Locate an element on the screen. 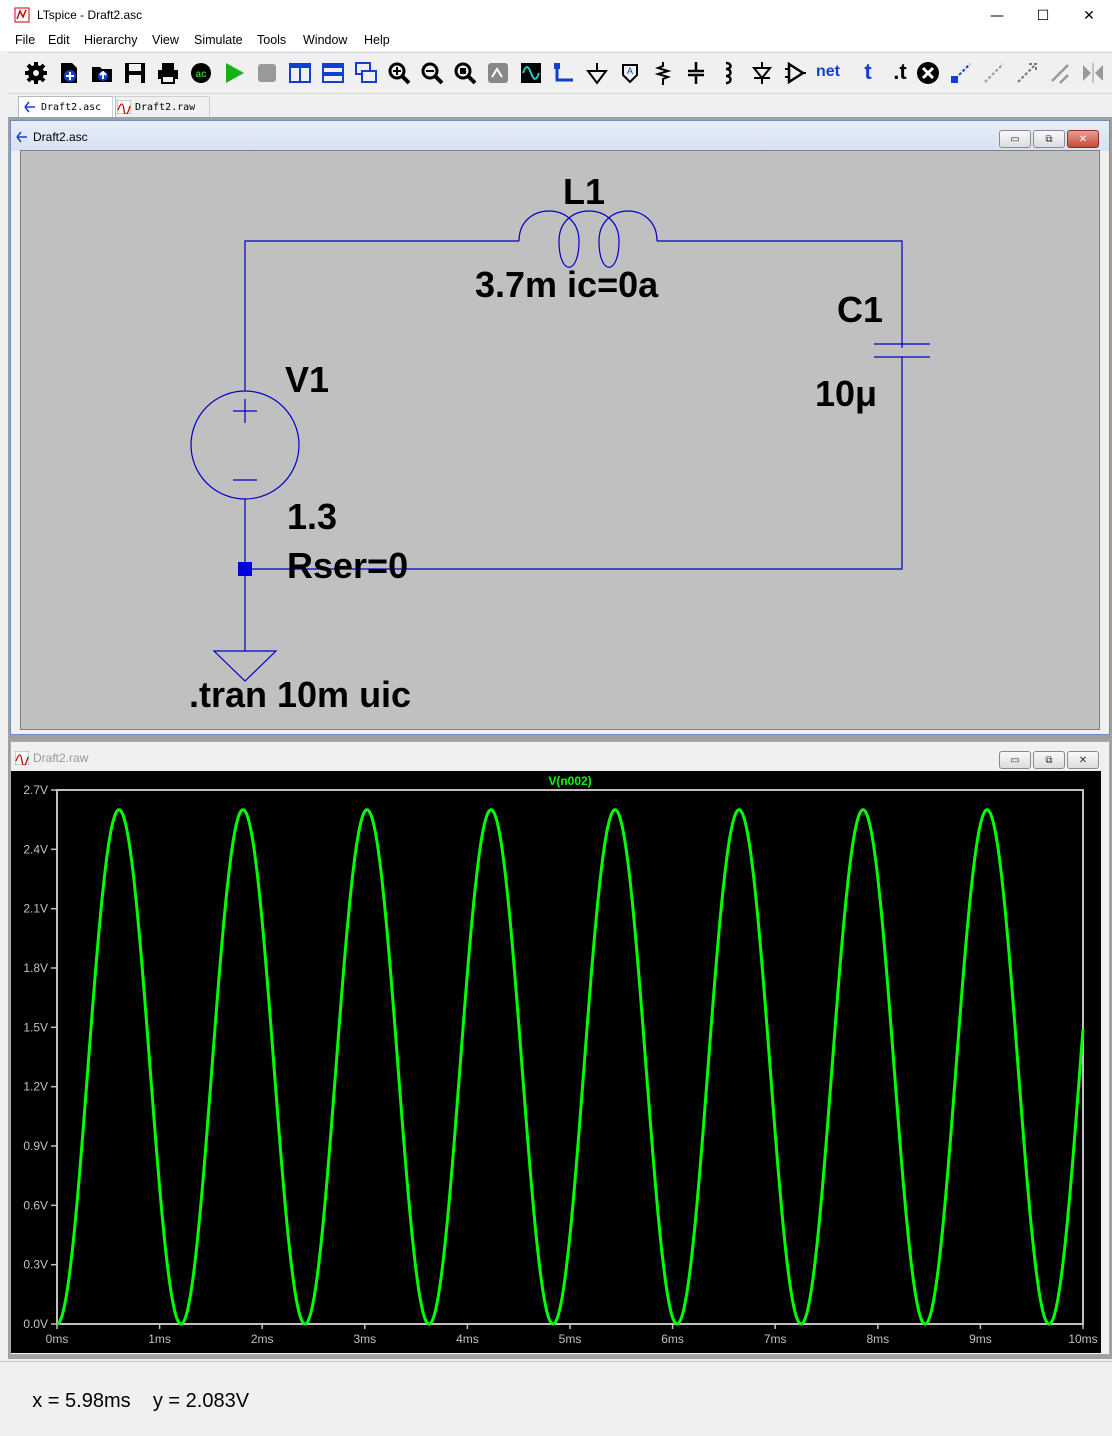 This screenshot has width=1112, height=1436. tab-label: Draft2.asc is located at coordinates (71, 107).